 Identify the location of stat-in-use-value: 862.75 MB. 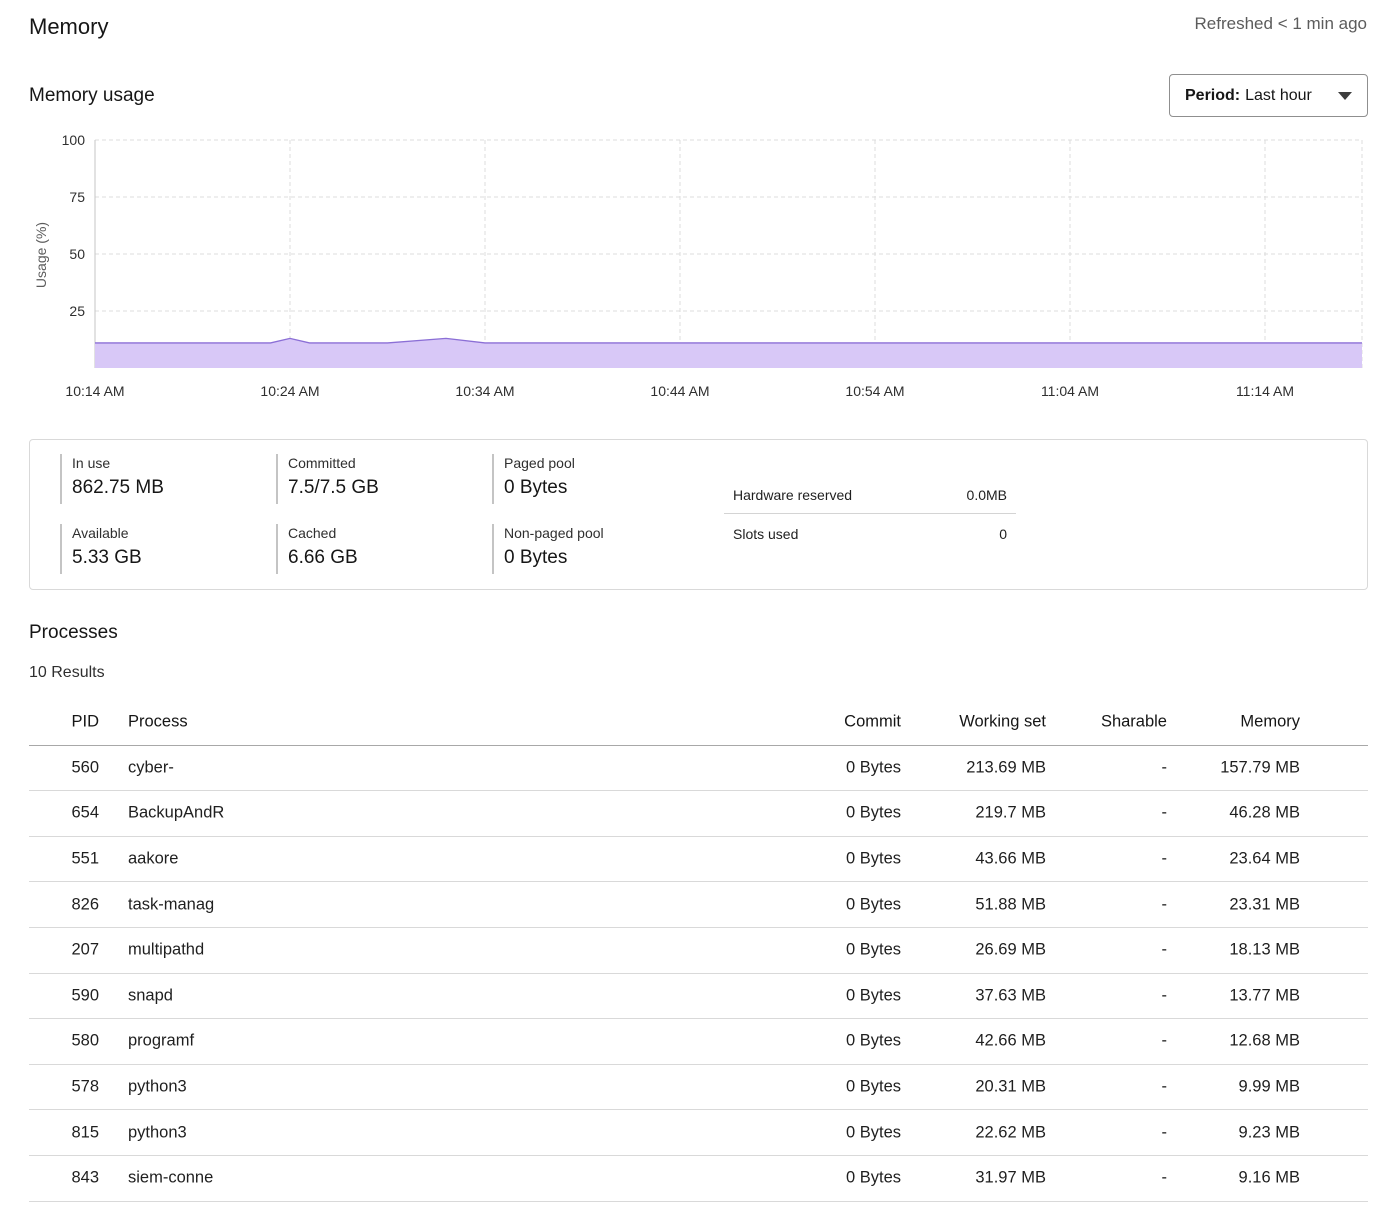
(118, 487).